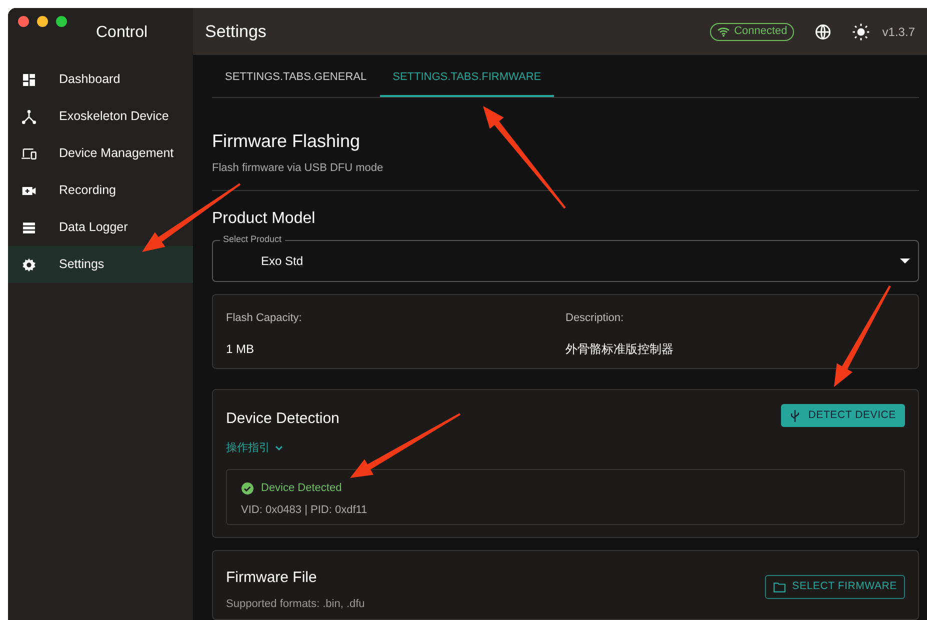 This screenshot has width=927, height=620. Describe the element at coordinates (843, 415) in the screenshot. I see `detect-device-button: DETECT DEVICE` at that location.